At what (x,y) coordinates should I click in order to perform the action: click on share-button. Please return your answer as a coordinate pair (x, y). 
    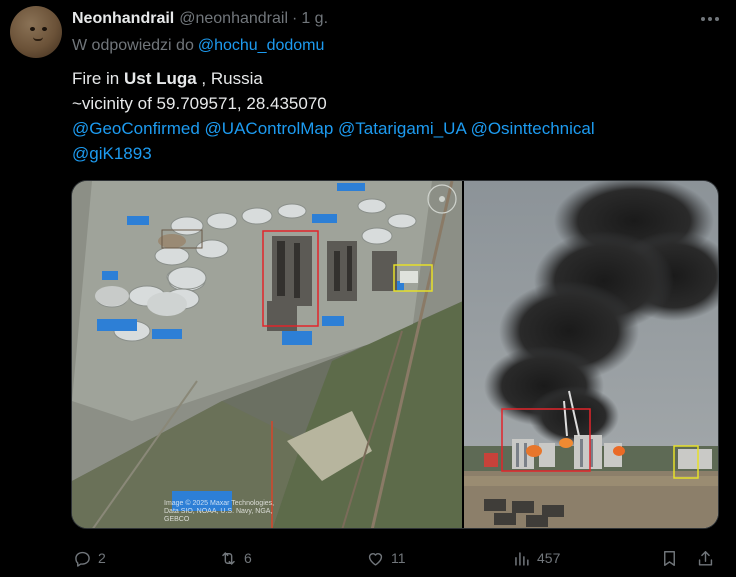
    Looking at the image, I should click on (705, 558).